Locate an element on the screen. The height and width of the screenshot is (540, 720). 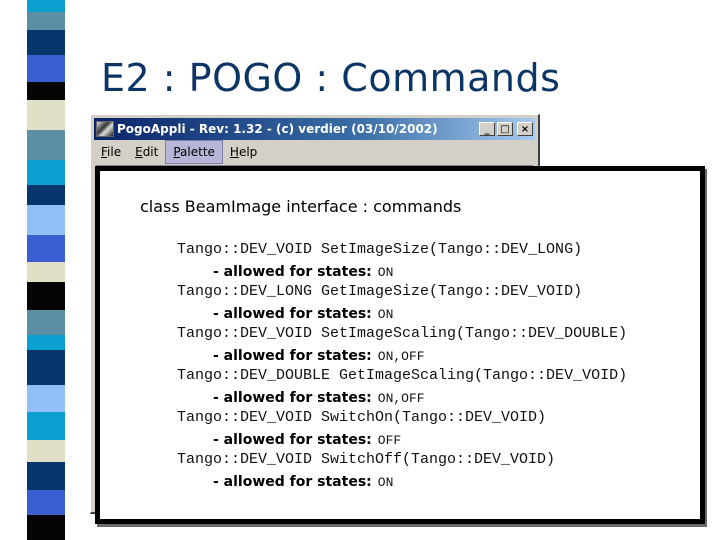
menu-file: File is located at coordinates (111, 152).